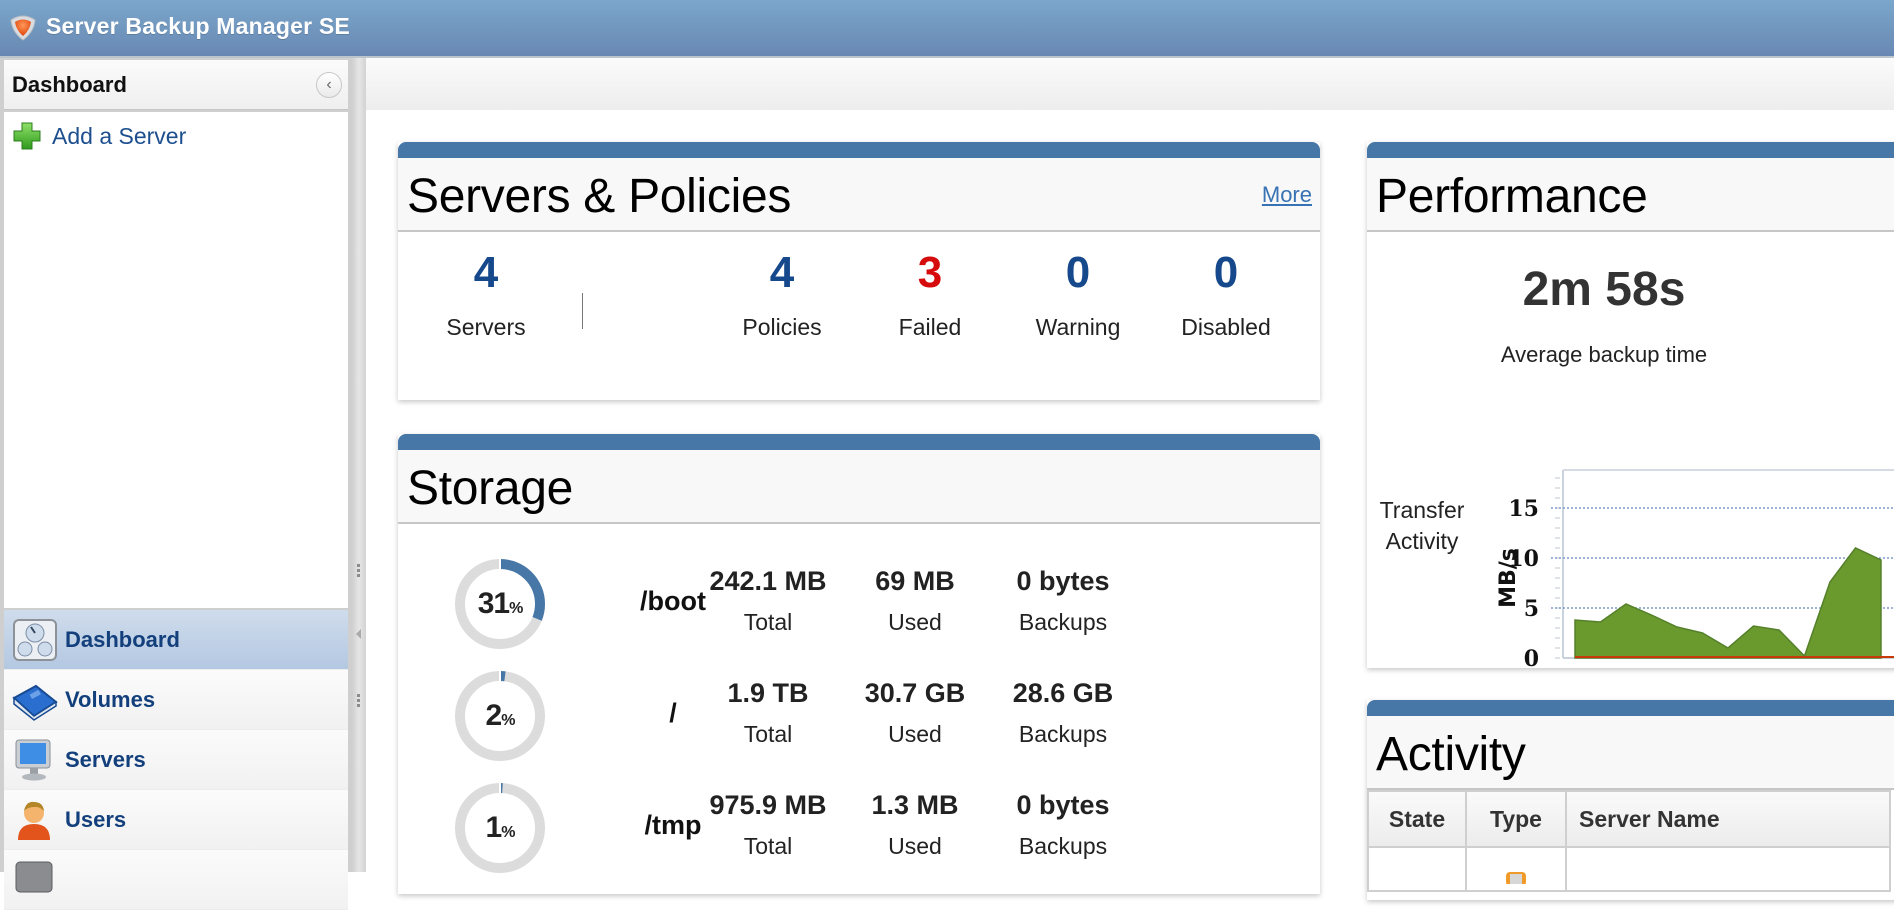 Image resolution: width=1894 pixels, height=910 pixels. What do you see at coordinates (35, 760) in the screenshot?
I see `monitor-icon` at bounding box center [35, 760].